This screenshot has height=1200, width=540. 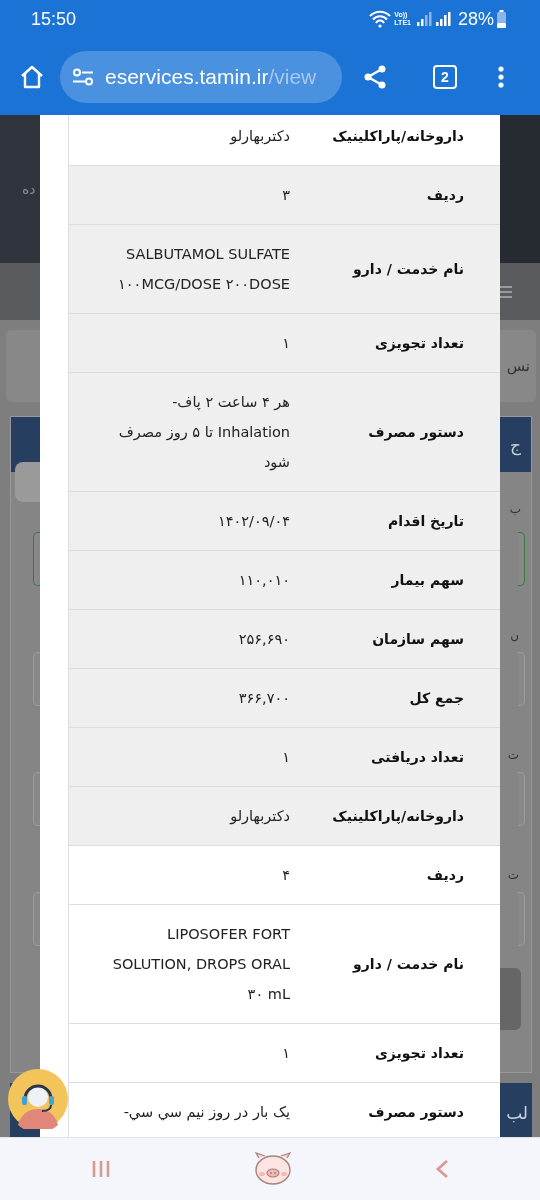 What do you see at coordinates (264, 639) in the screenshot?
I see `row-value: ۲۵۶,۶۹۰` at bounding box center [264, 639].